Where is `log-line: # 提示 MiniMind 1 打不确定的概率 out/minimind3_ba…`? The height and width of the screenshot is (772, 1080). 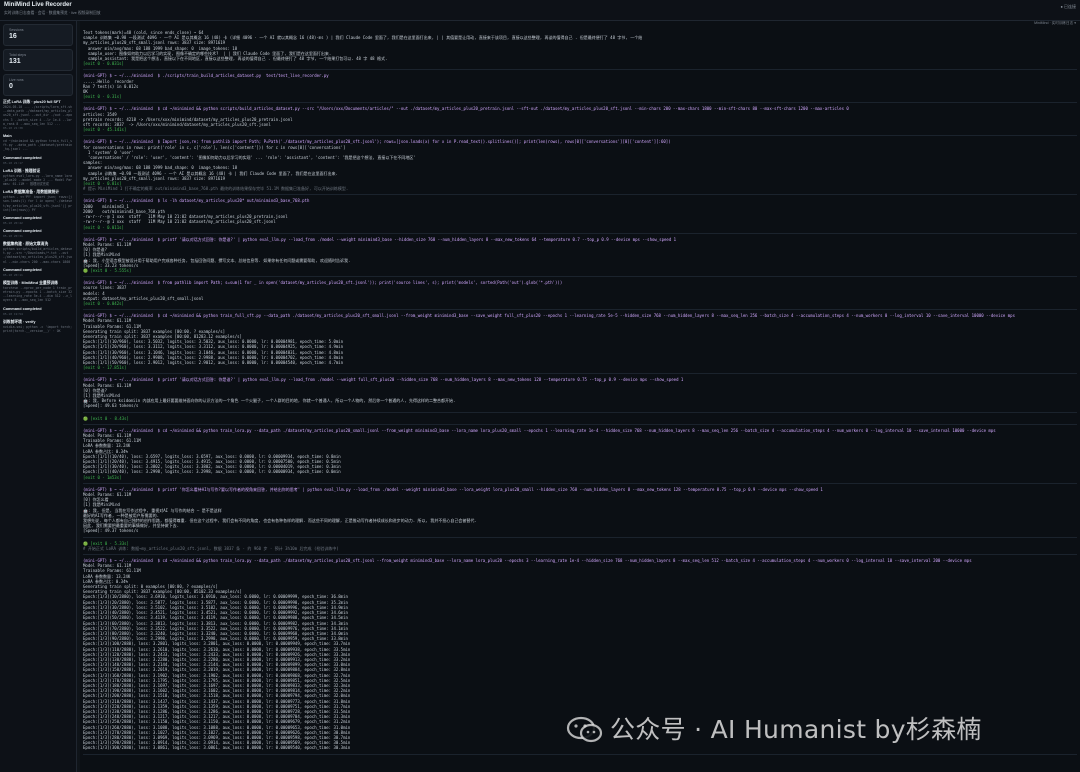
log-line: # 提示 MiniMind 1 打不确定的概率 out/minimind3_ba… is located at coordinates (216, 189).